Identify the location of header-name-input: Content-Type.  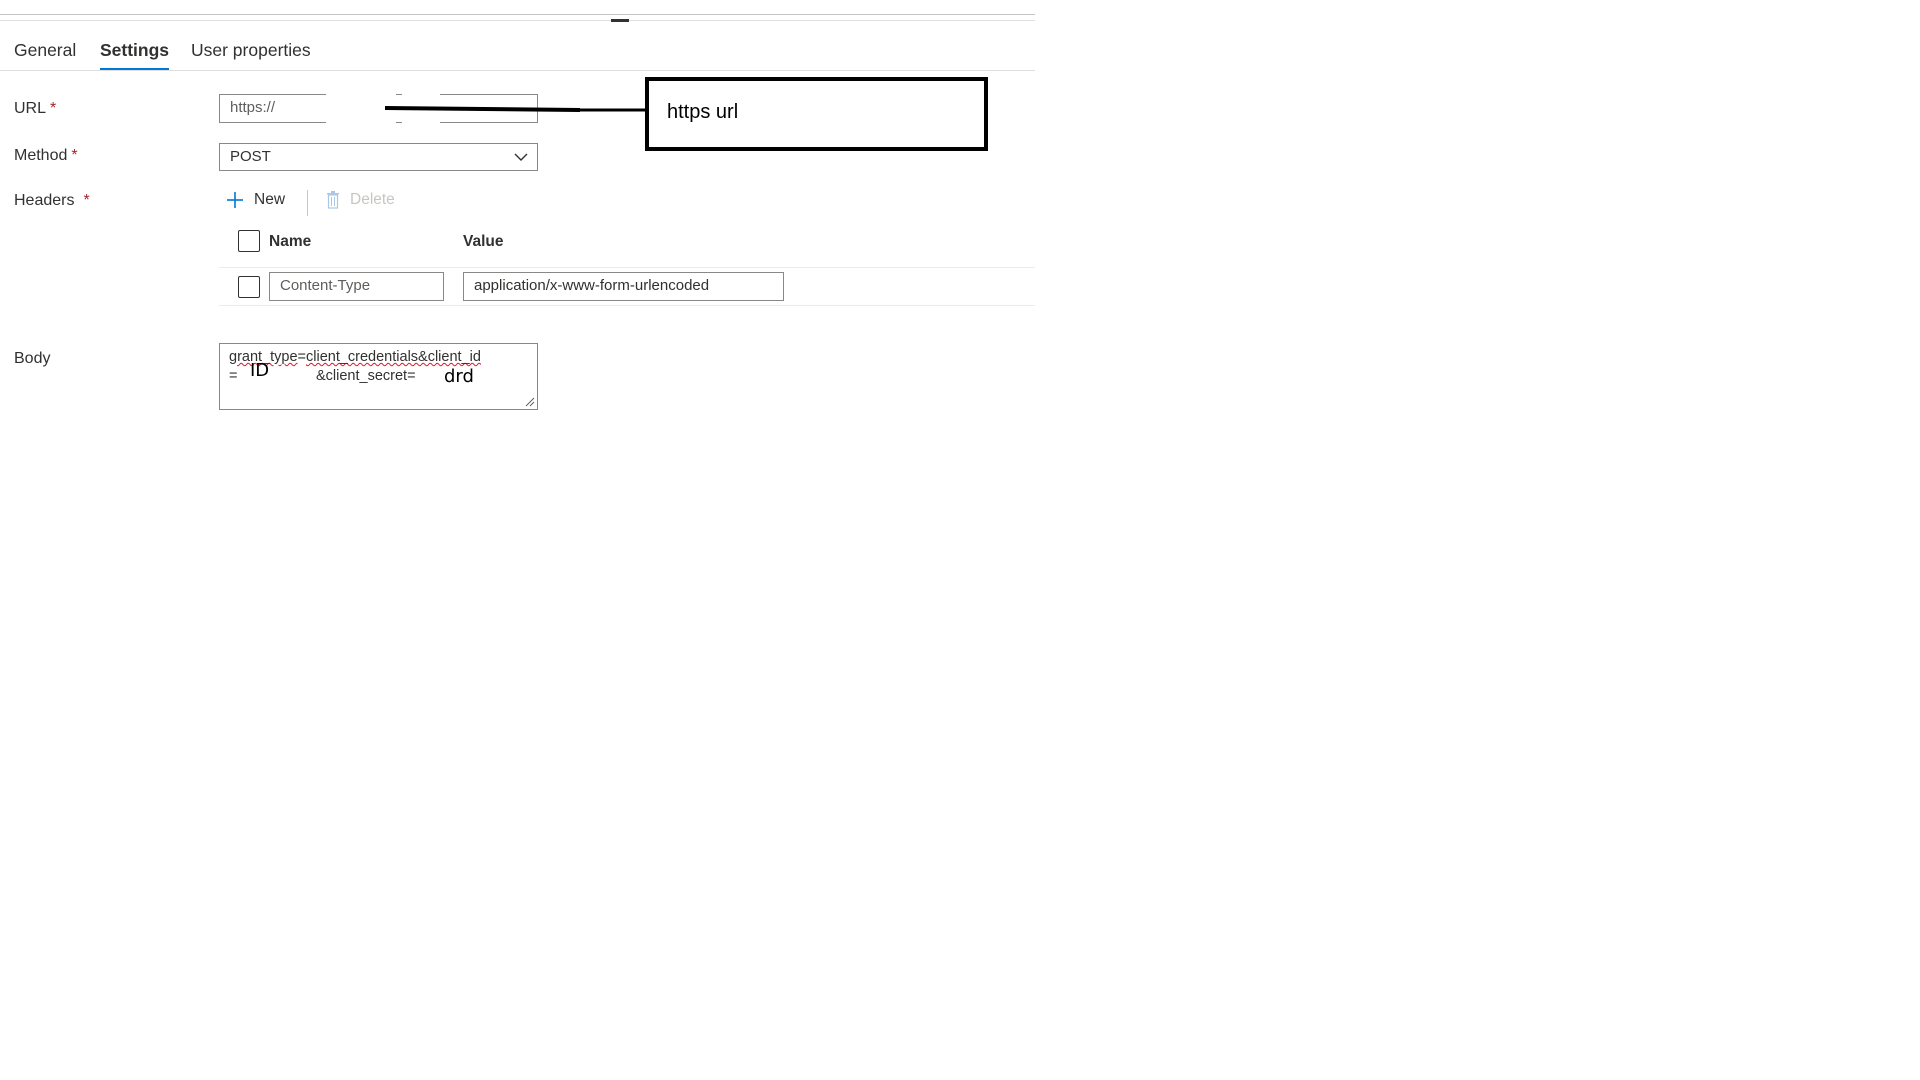
(356, 286).